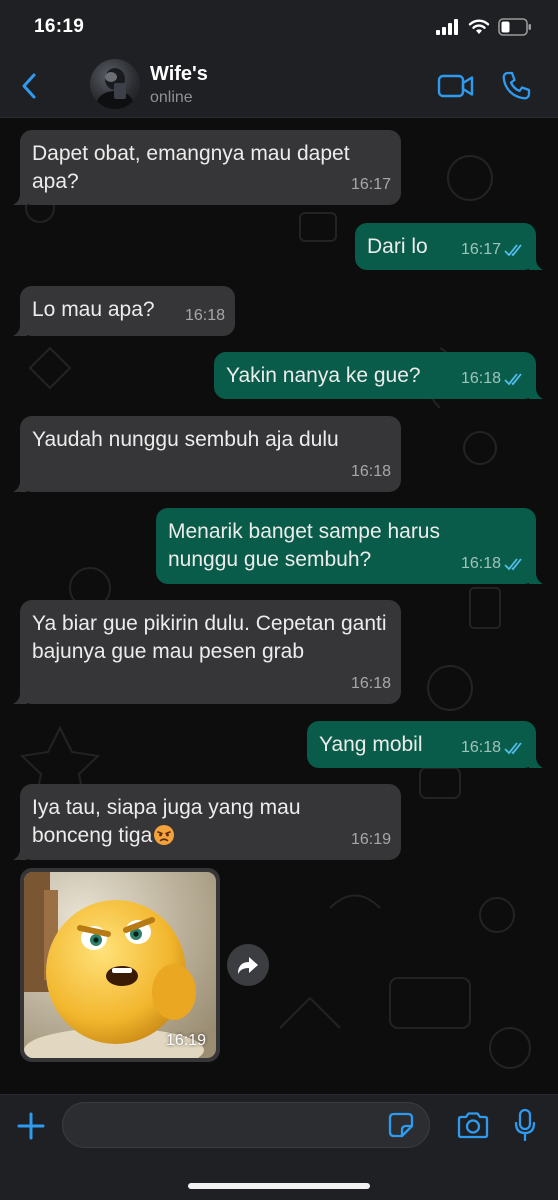 This screenshot has height=1200, width=558. What do you see at coordinates (447, 27) in the screenshot?
I see `cellular-signal-icon` at bounding box center [447, 27].